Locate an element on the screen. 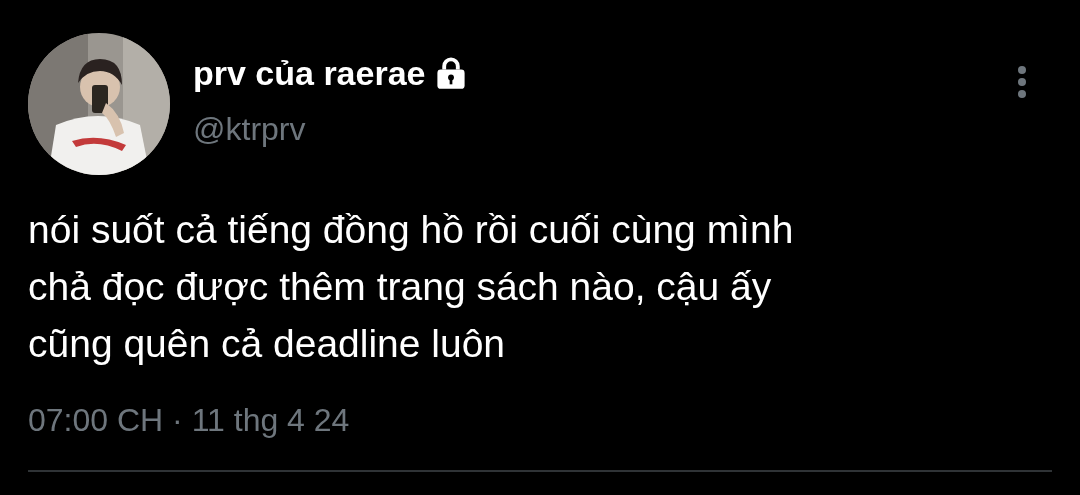  timestamp: 07:00 CH · 11 thg 4 24 is located at coordinates (189, 420).